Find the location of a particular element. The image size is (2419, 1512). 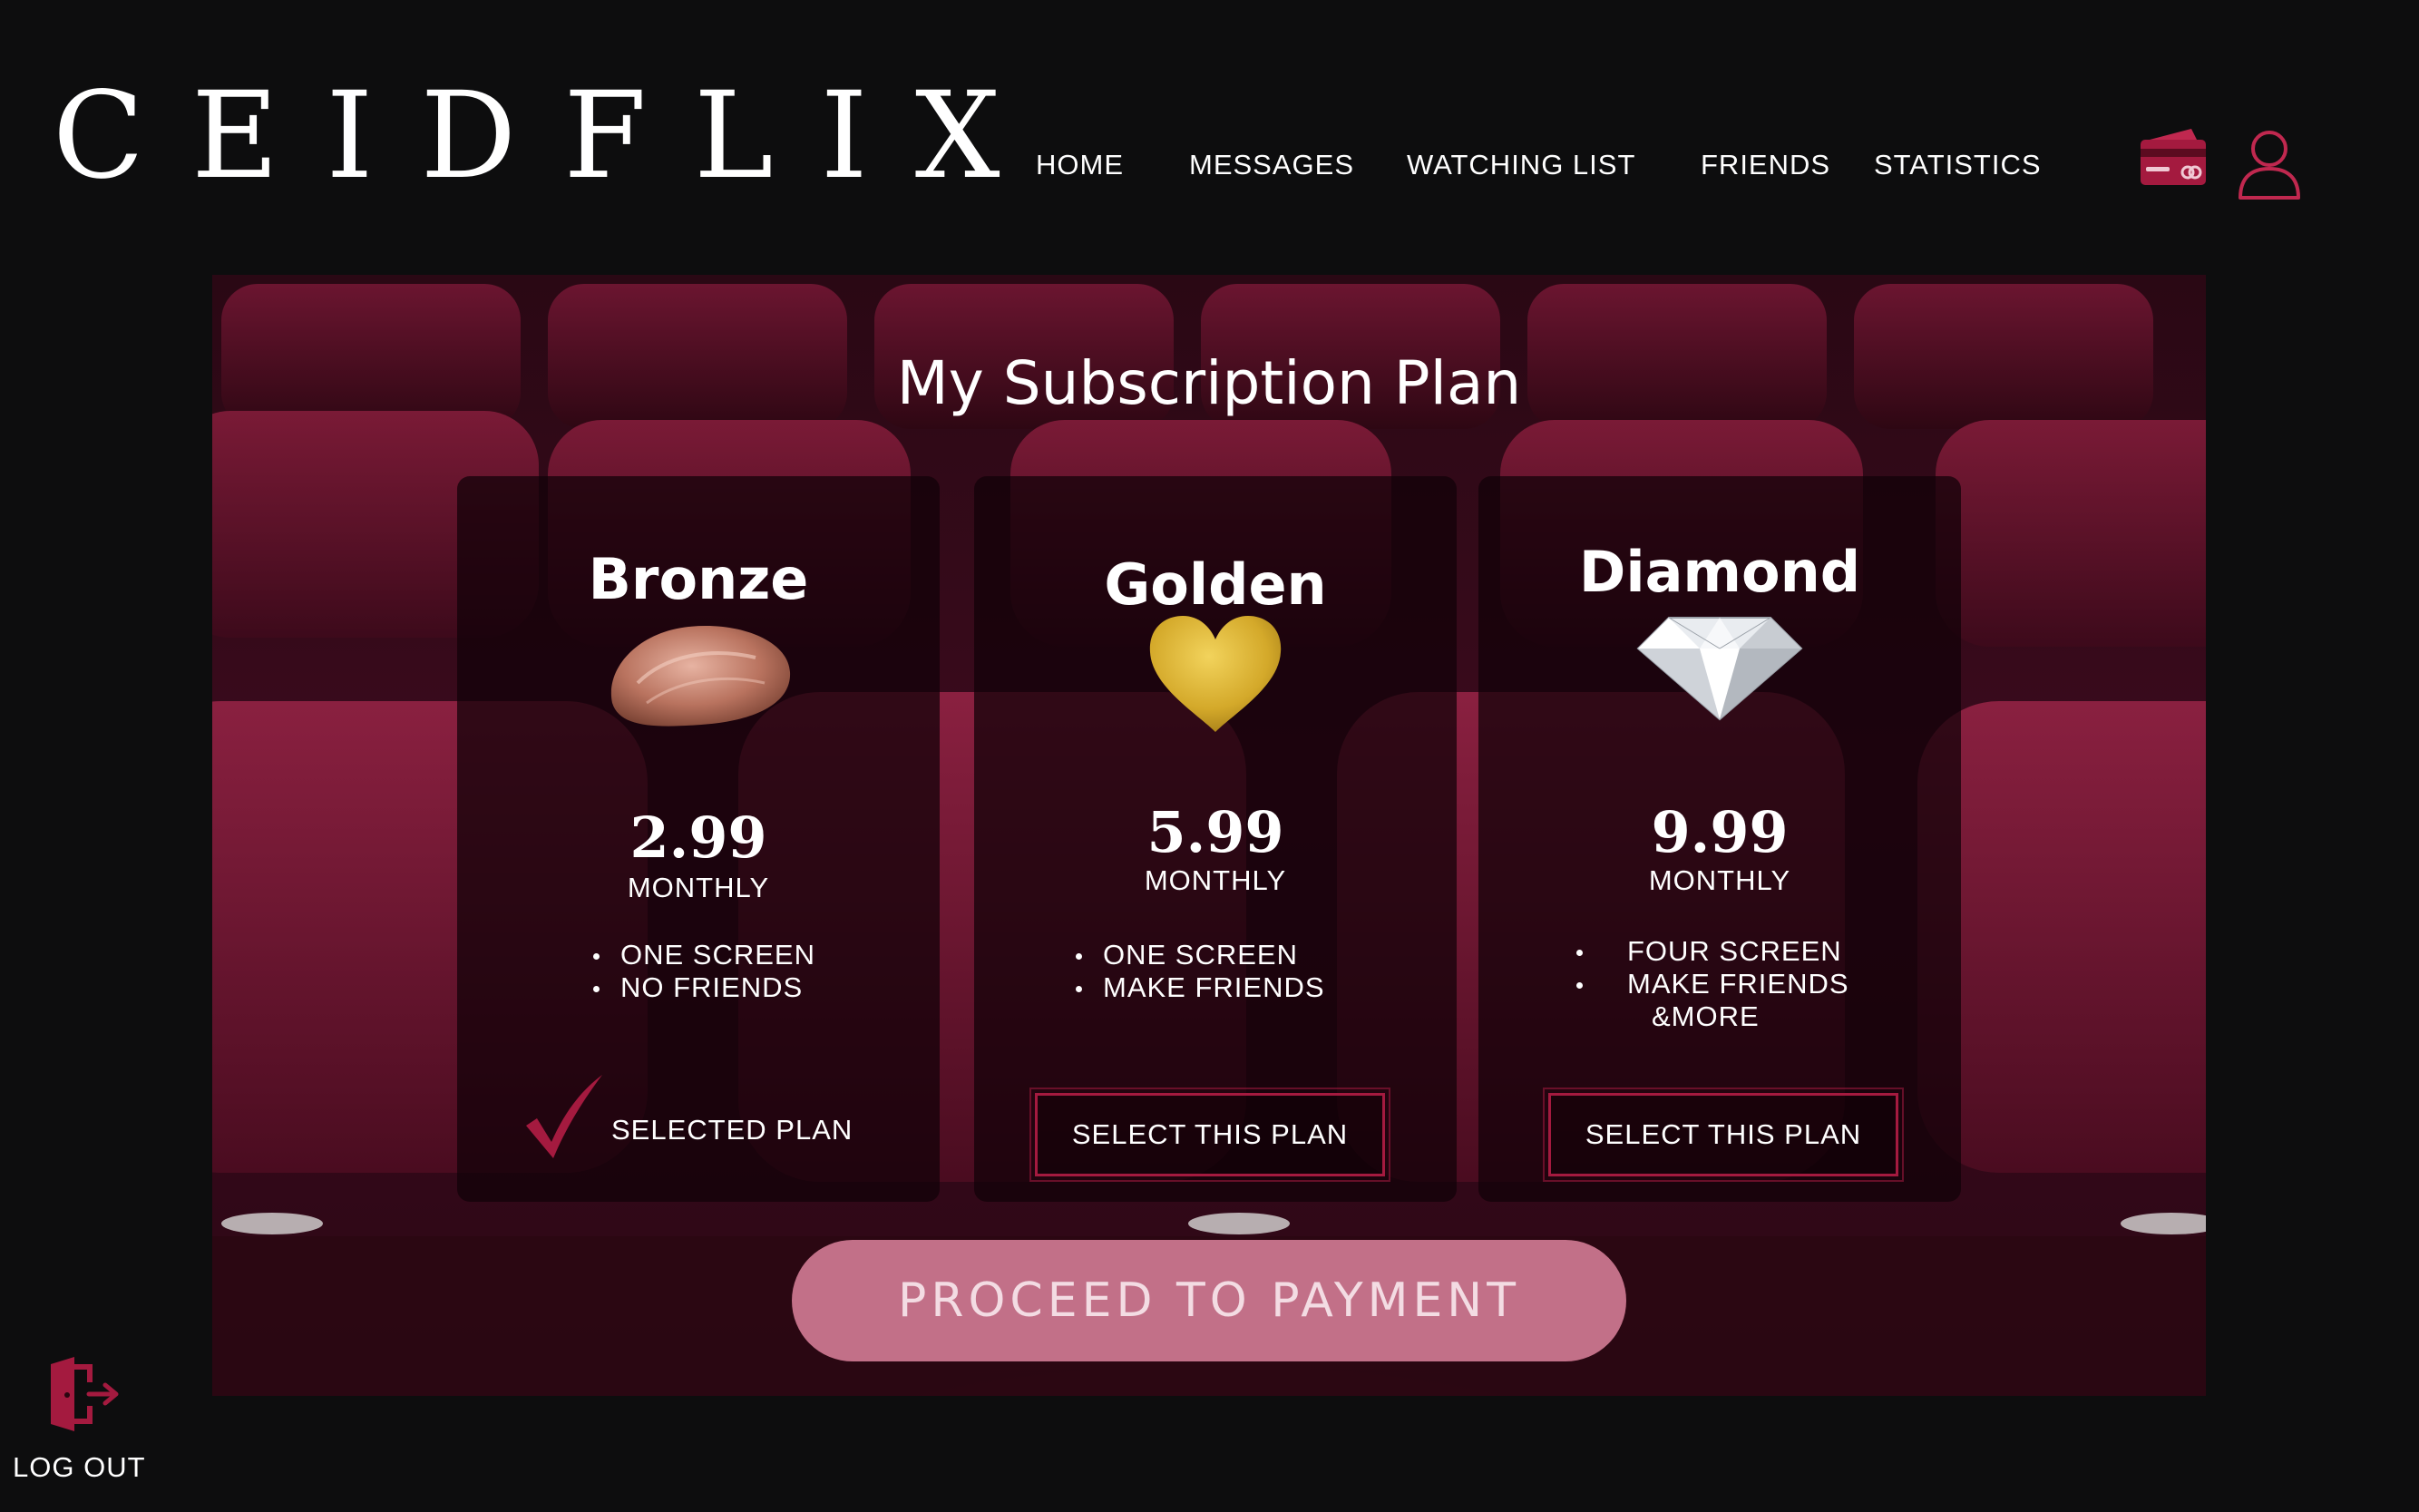

plan-price: 5.99 is located at coordinates (1215, 832).